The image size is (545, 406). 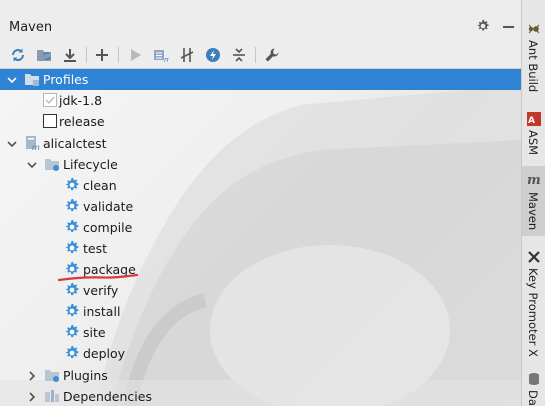 I want to click on profile-item: release, so click(x=260, y=121).